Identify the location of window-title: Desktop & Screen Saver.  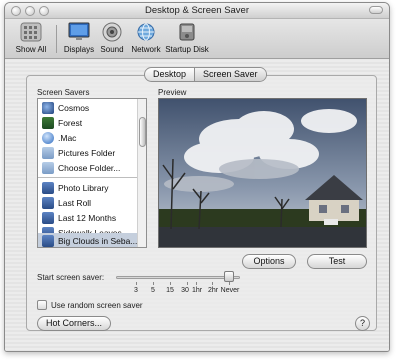
(197, 10).